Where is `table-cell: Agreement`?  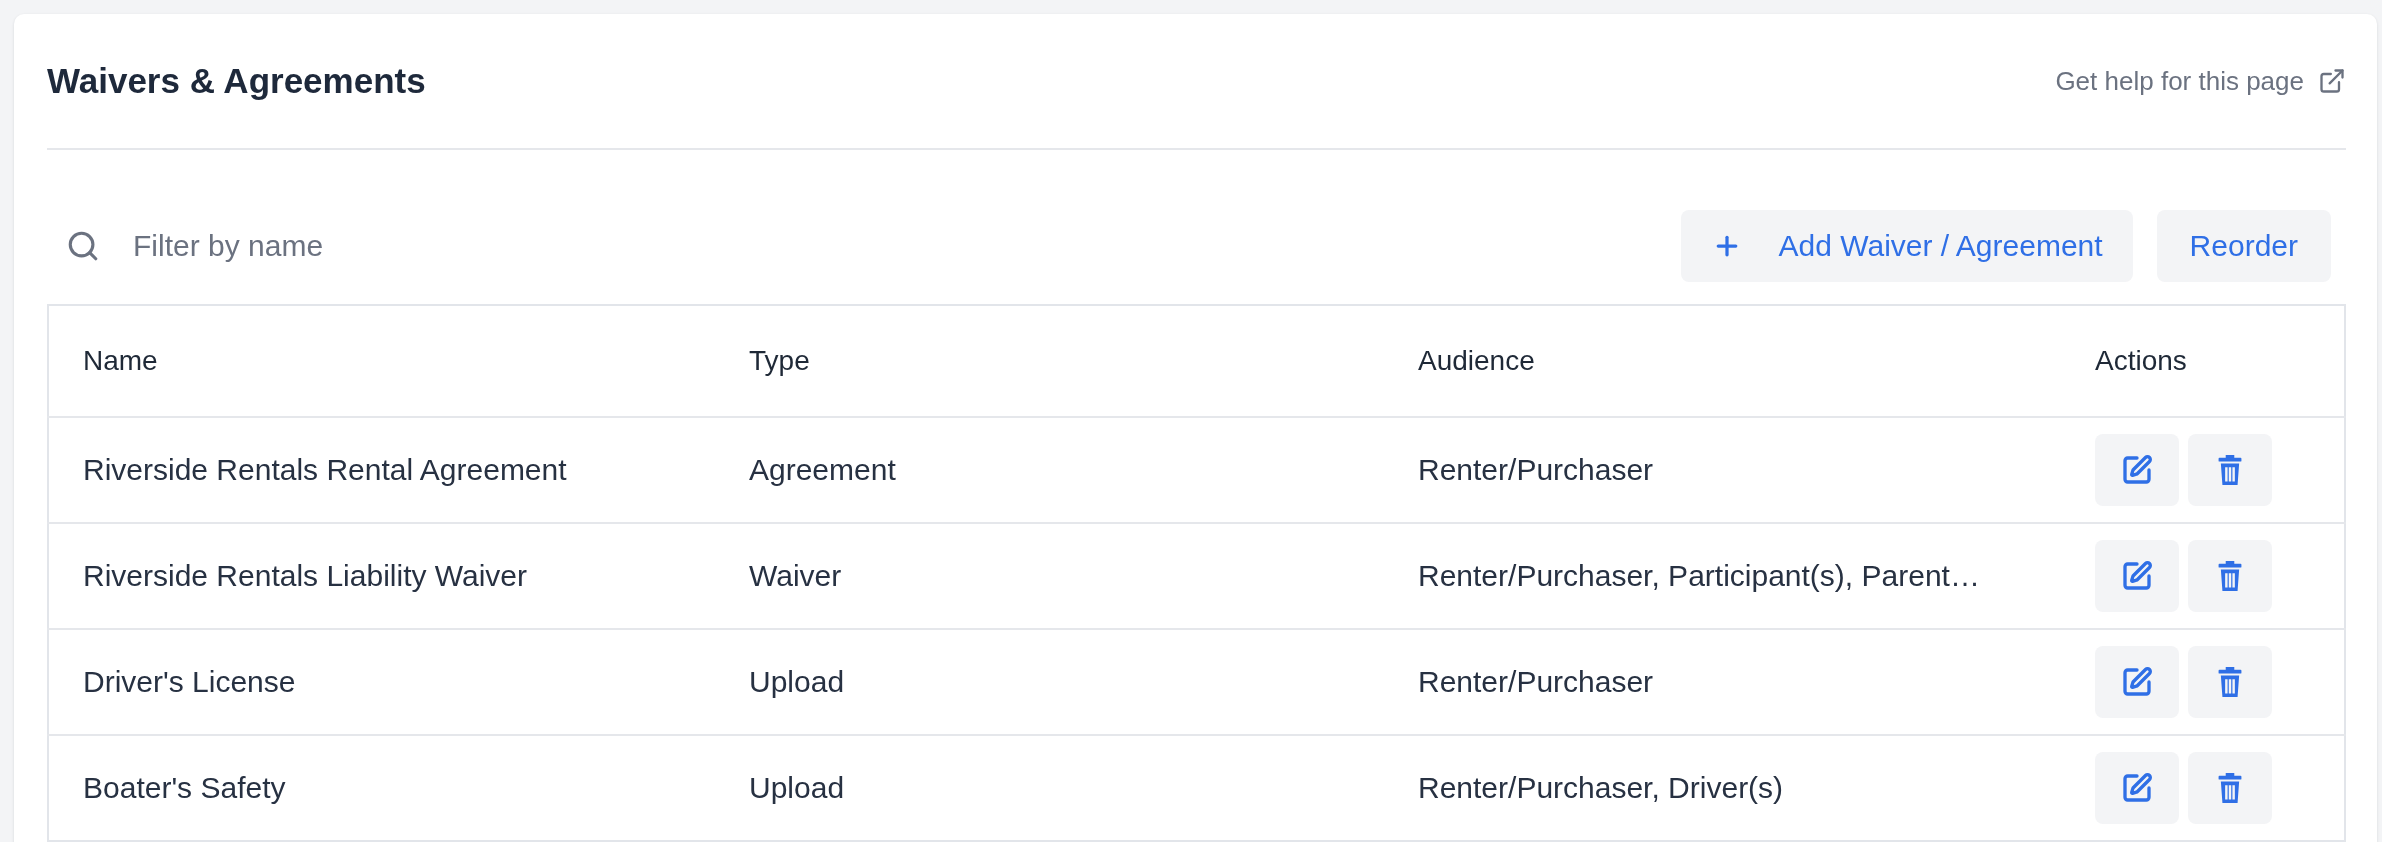
table-cell: Agreement is located at coordinates (1049, 470).